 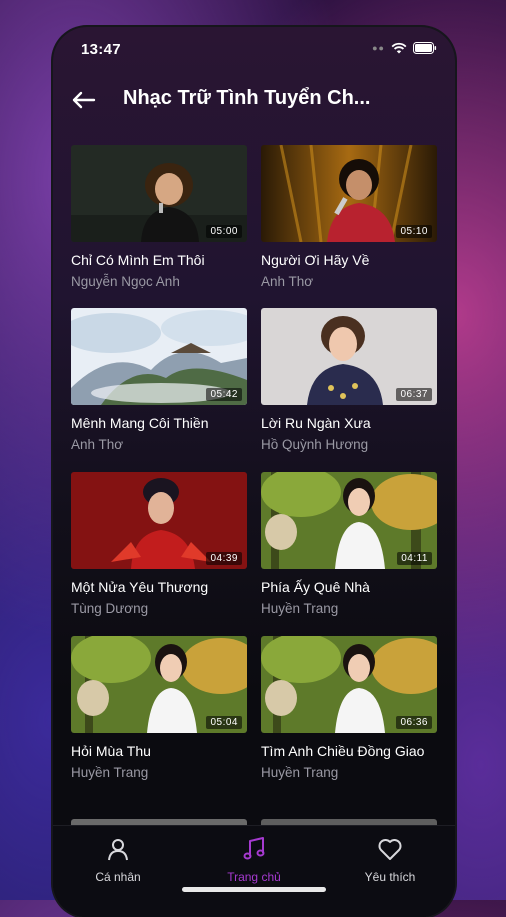 I want to click on tab-home: Trang chủ, so click(x=254, y=860).